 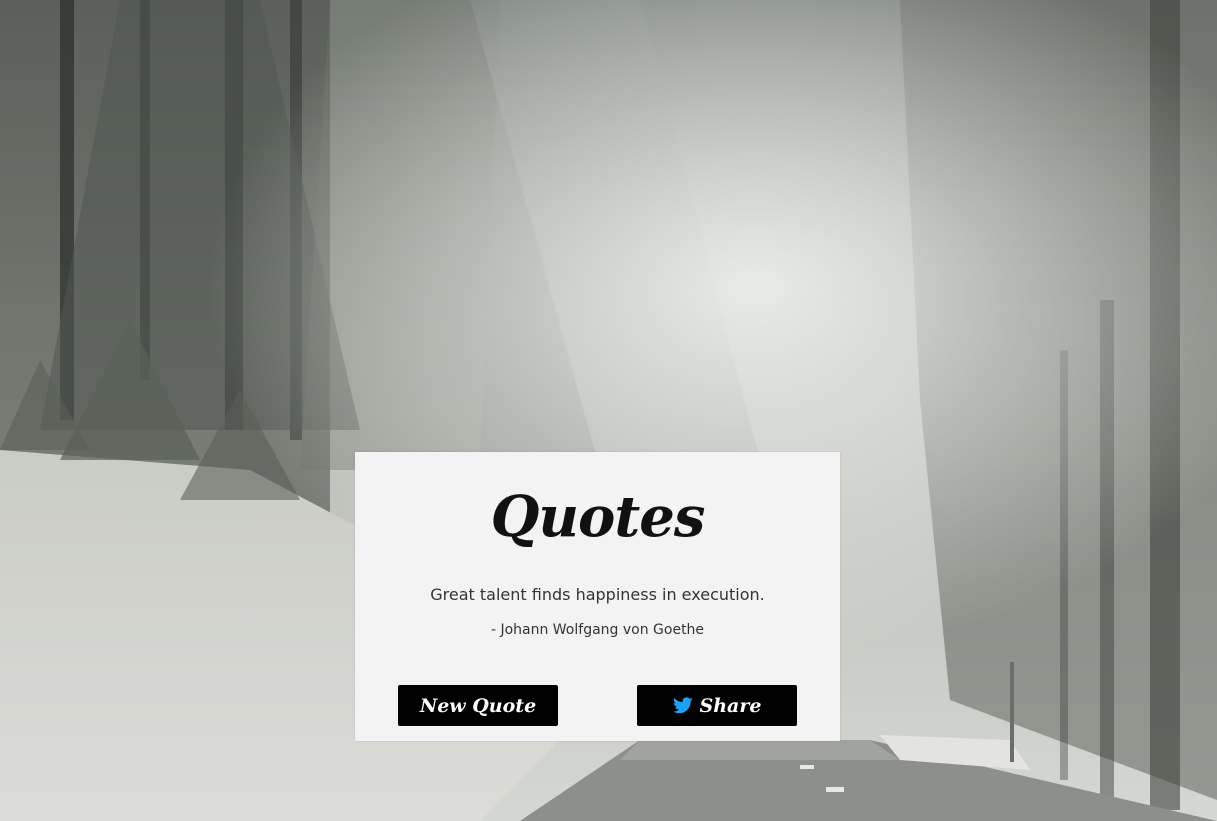 I want to click on new-quote-button: New Quote, so click(x=478, y=705).